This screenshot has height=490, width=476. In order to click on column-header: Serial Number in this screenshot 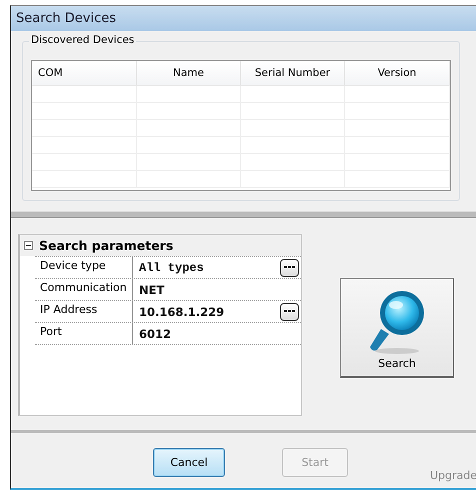, I will do `click(293, 73)`.